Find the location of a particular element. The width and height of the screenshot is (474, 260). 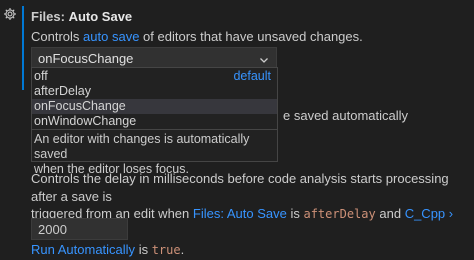

option-label: onFocusChange is located at coordinates (80, 106).